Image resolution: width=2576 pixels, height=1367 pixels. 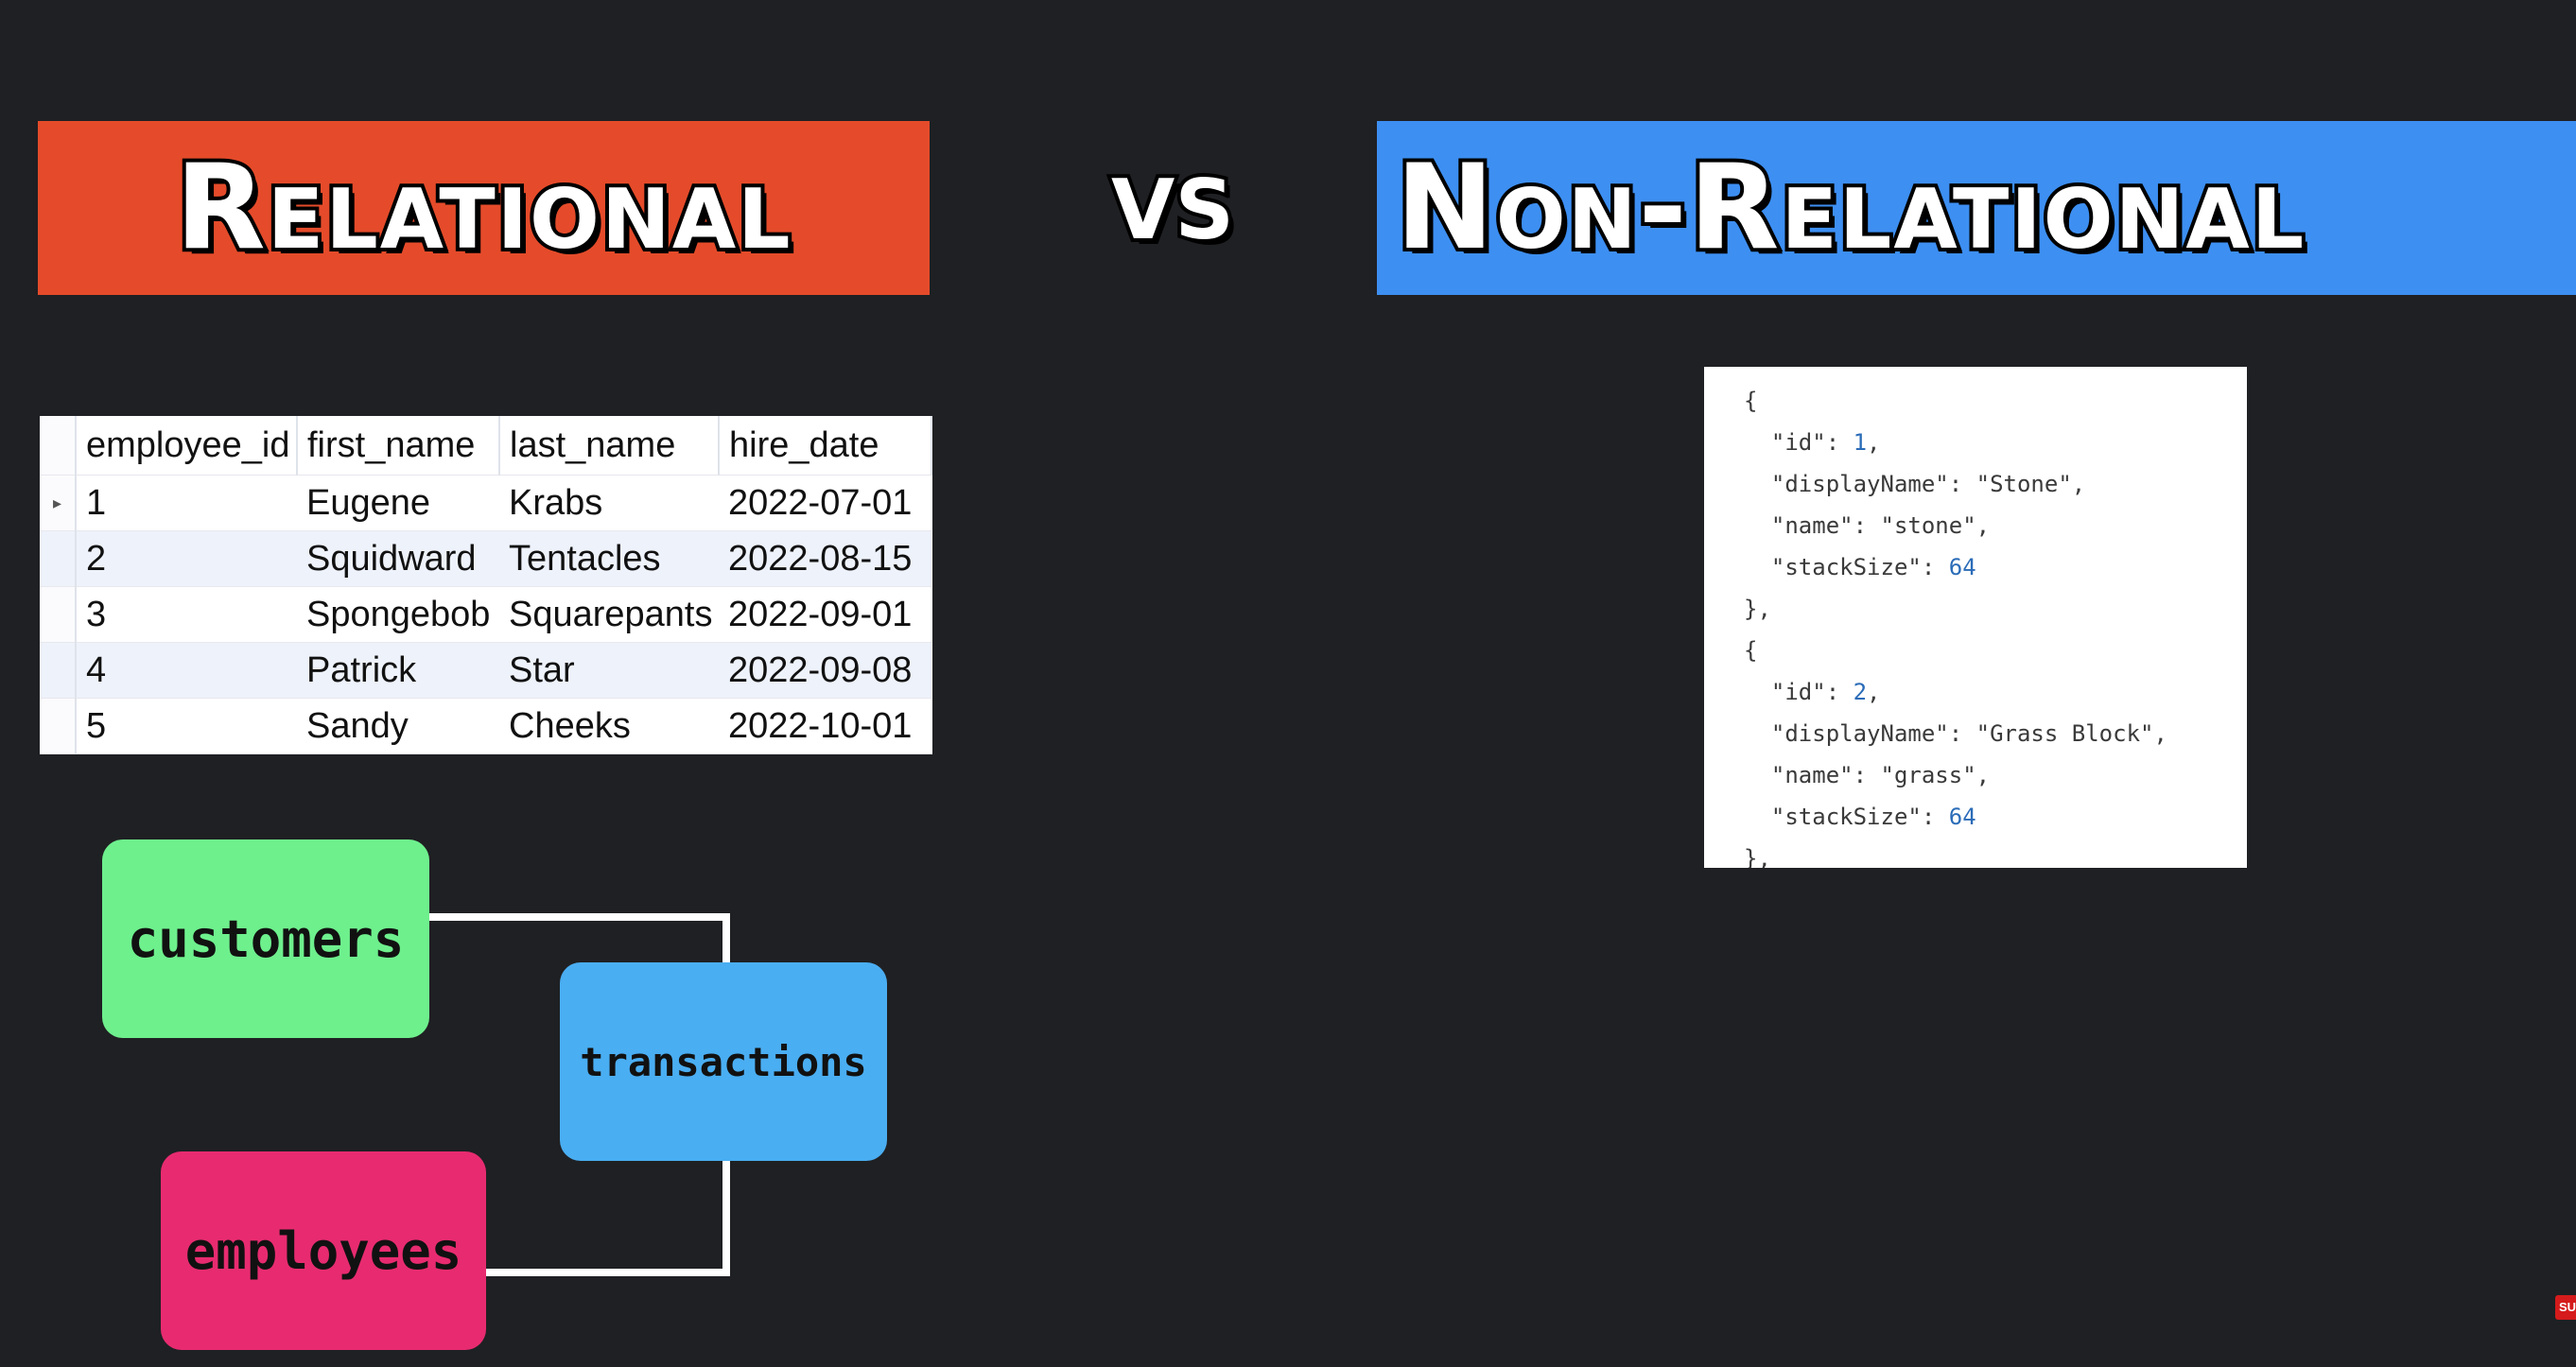 I want to click on table-row: 3 Spongebob Squarepants 2022-09-01, so click(x=485, y=614).